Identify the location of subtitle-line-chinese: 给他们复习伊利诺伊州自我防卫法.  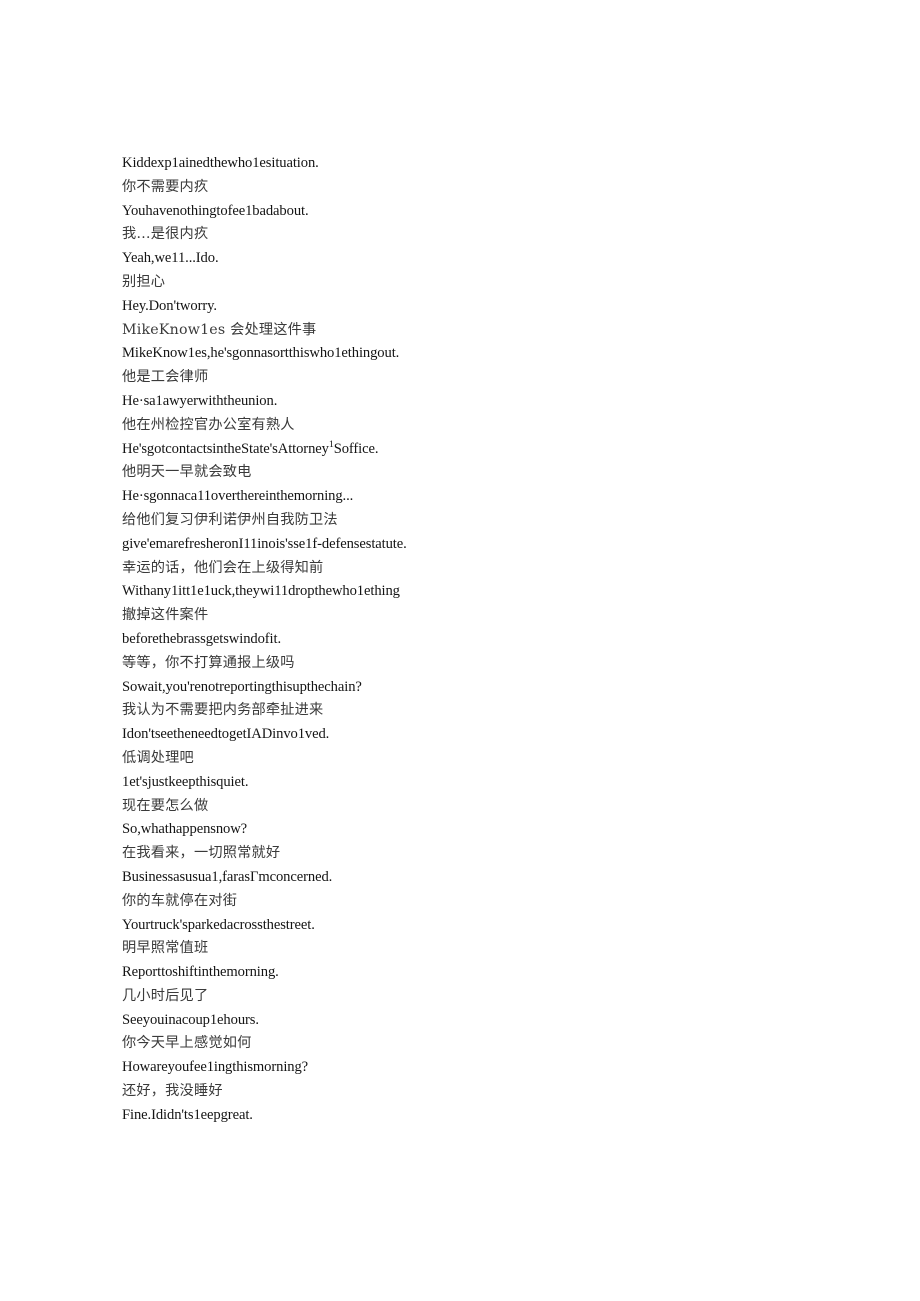
(230, 519).